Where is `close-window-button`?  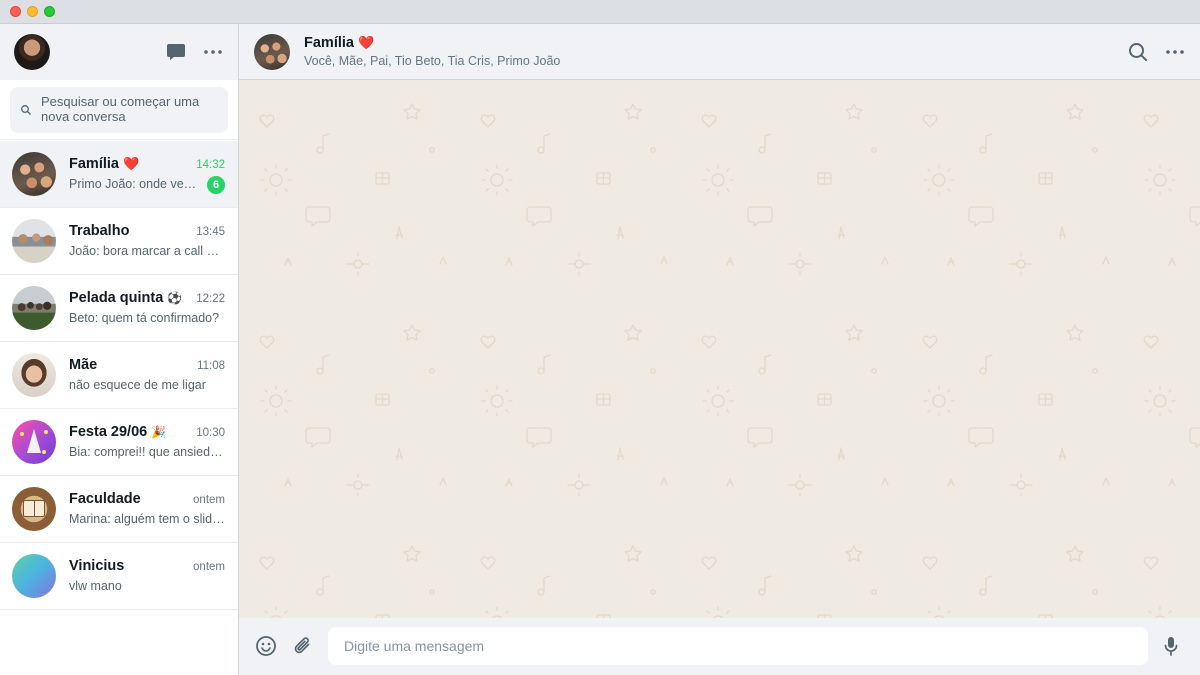
close-window-button is located at coordinates (15, 11).